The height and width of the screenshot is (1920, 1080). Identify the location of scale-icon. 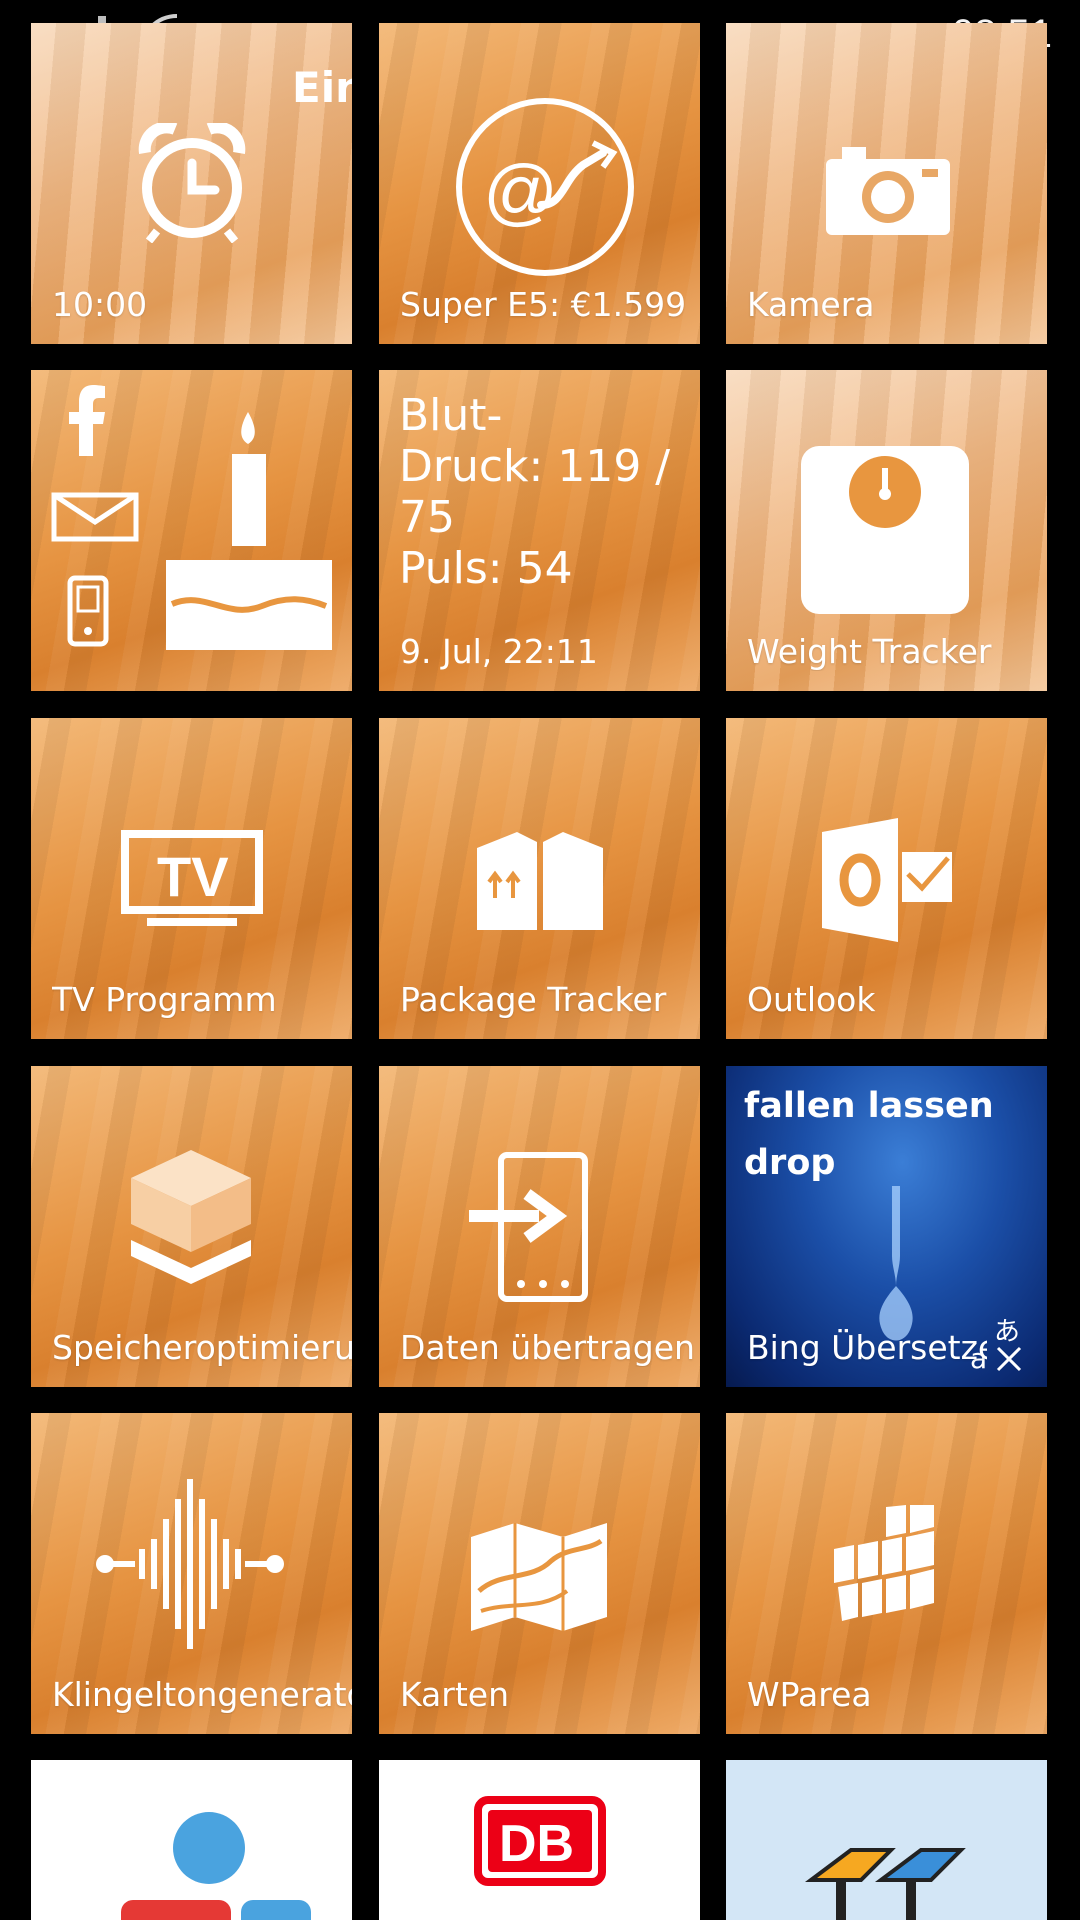
(885, 530).